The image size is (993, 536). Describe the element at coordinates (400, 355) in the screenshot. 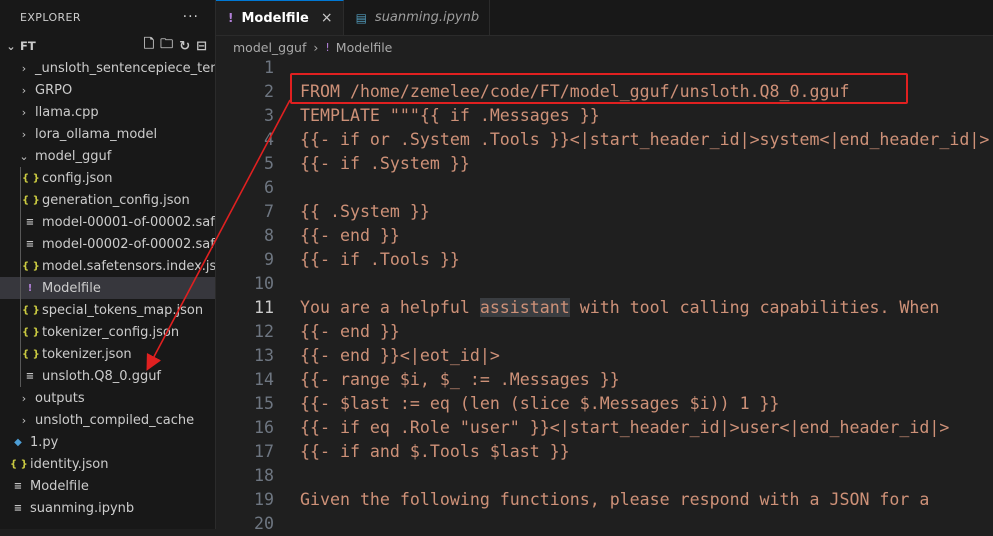

I see `code-text: {{- end }}<|eot_id|>` at that location.